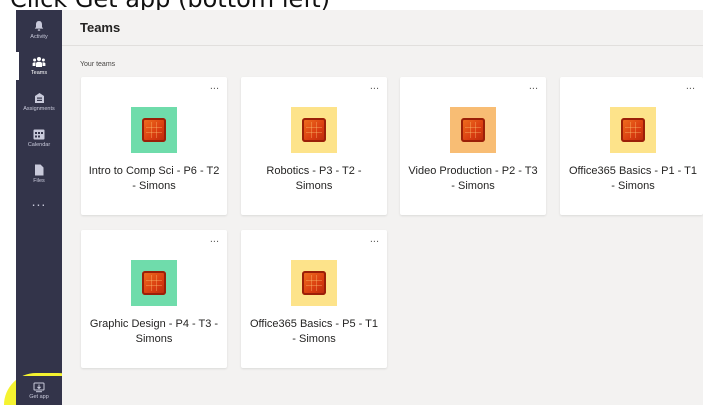 This screenshot has height=405, width=703. Describe the element at coordinates (39, 396) in the screenshot. I see `get-app-label: Get app` at that location.